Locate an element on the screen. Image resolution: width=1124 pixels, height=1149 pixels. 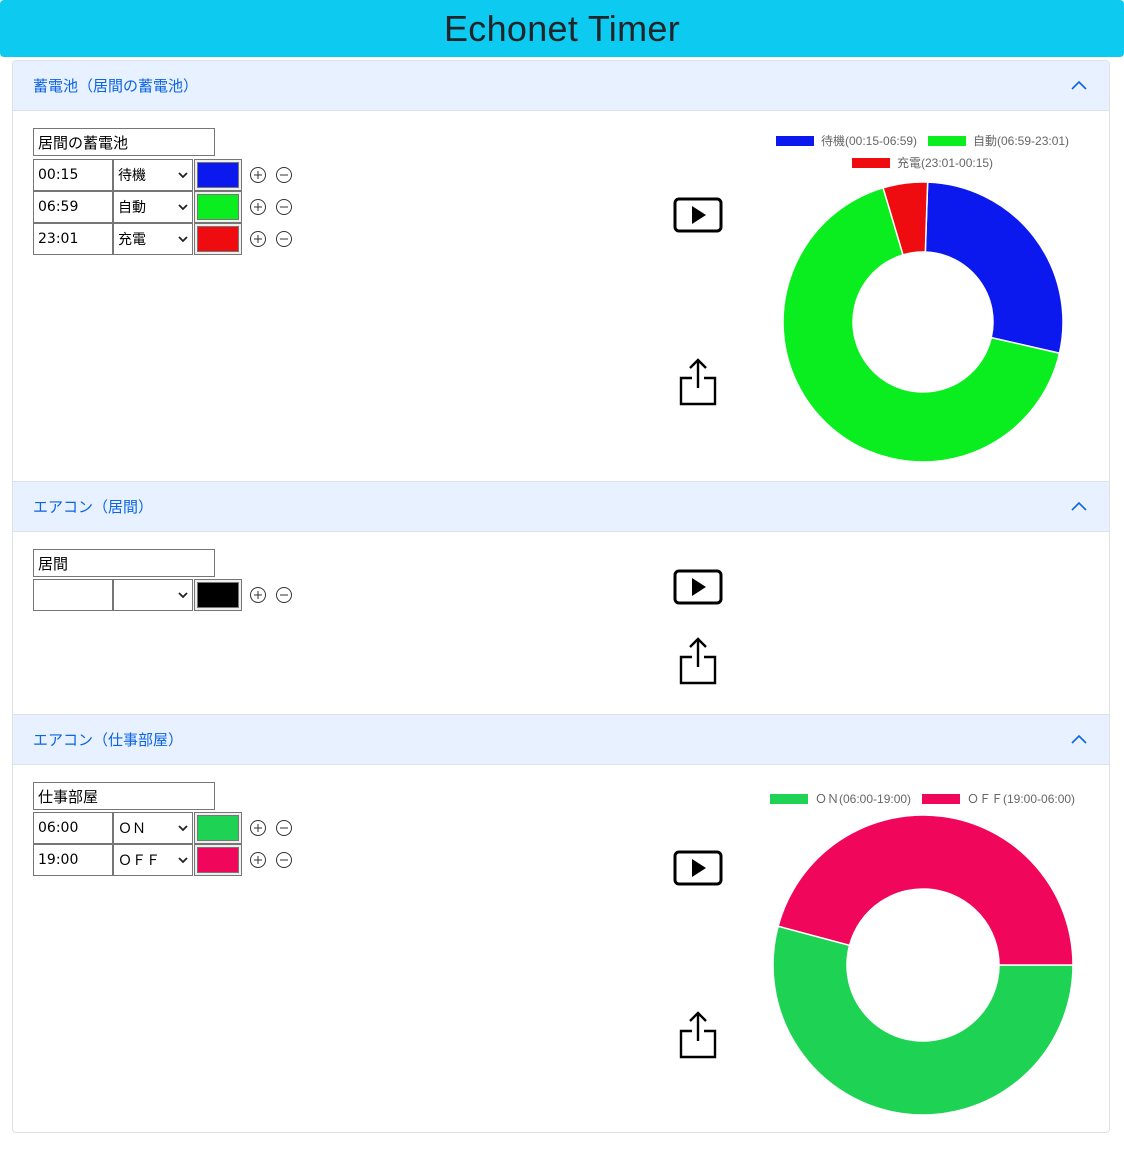
mode-select-value: ＯＦＦ is located at coordinates (139, 861).